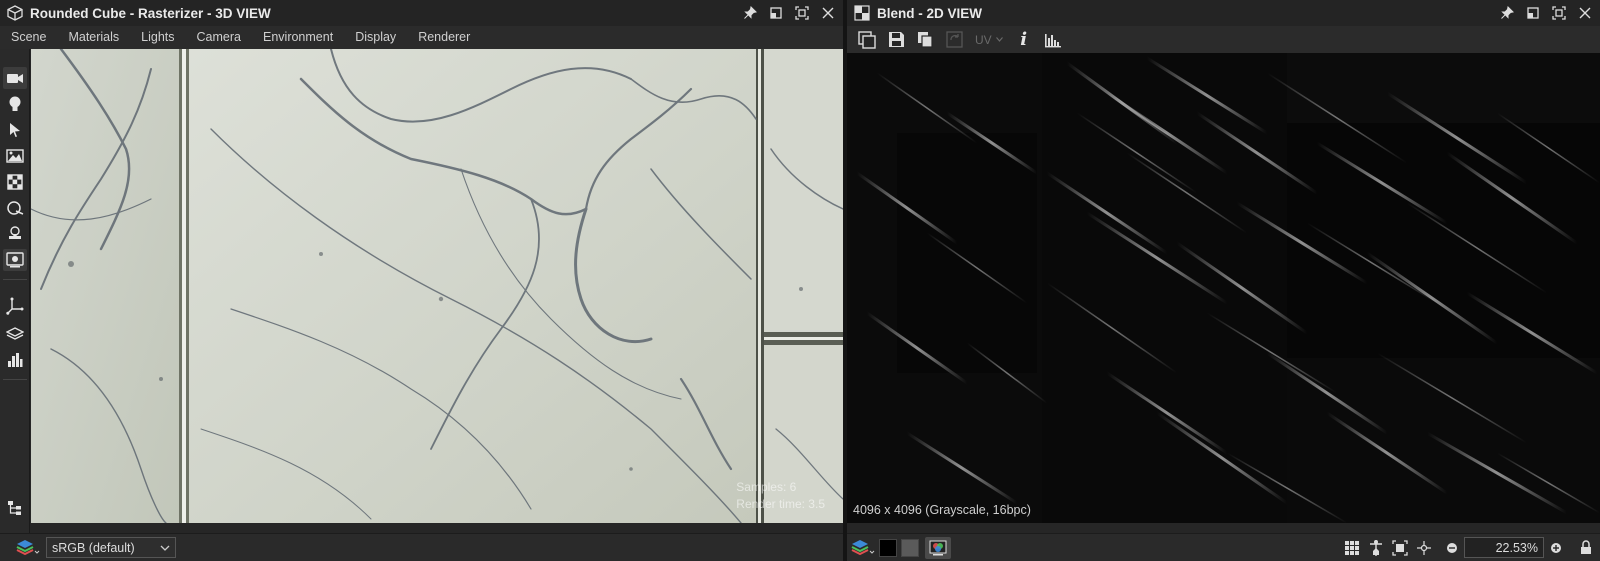  Describe the element at coordinates (298, 37) in the screenshot. I see `menu-environment: Environment` at that location.